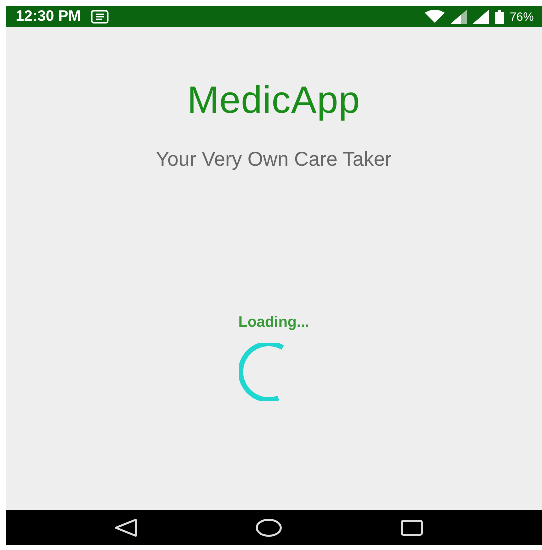 The height and width of the screenshot is (550, 542). I want to click on battery-icon, so click(499, 17).